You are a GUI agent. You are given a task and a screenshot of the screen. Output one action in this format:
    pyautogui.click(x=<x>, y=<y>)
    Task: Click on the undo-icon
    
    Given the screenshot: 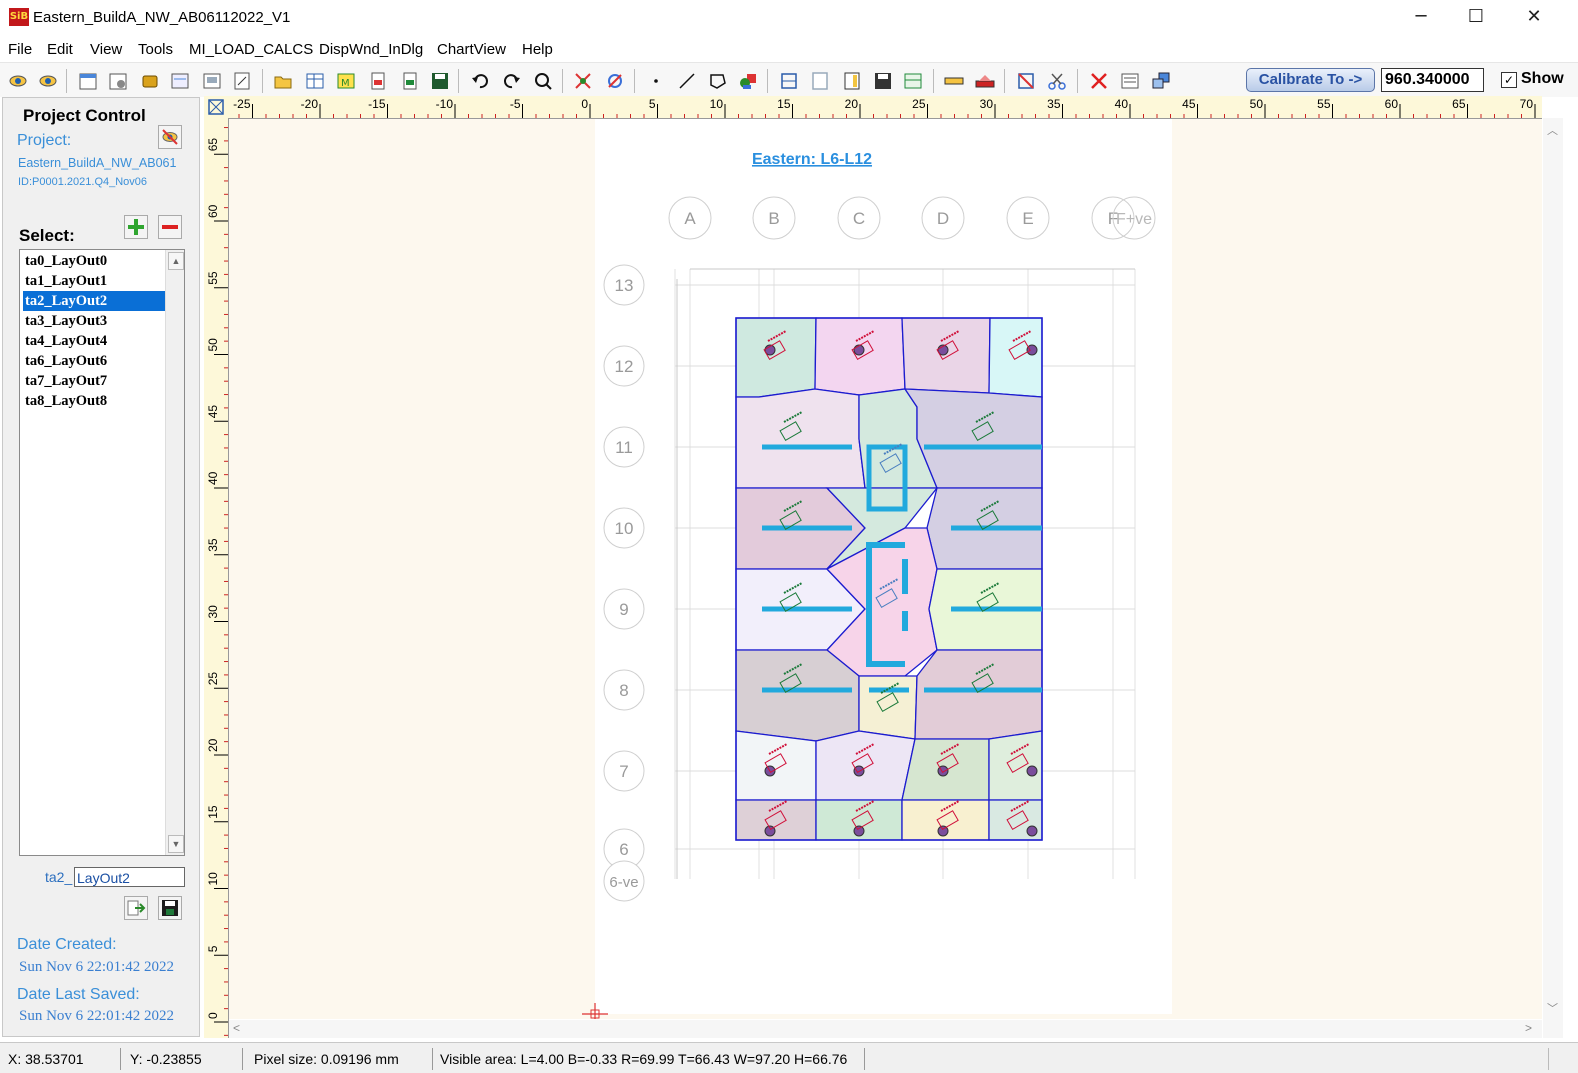 What is the action you would take?
    pyautogui.click(x=480, y=81)
    